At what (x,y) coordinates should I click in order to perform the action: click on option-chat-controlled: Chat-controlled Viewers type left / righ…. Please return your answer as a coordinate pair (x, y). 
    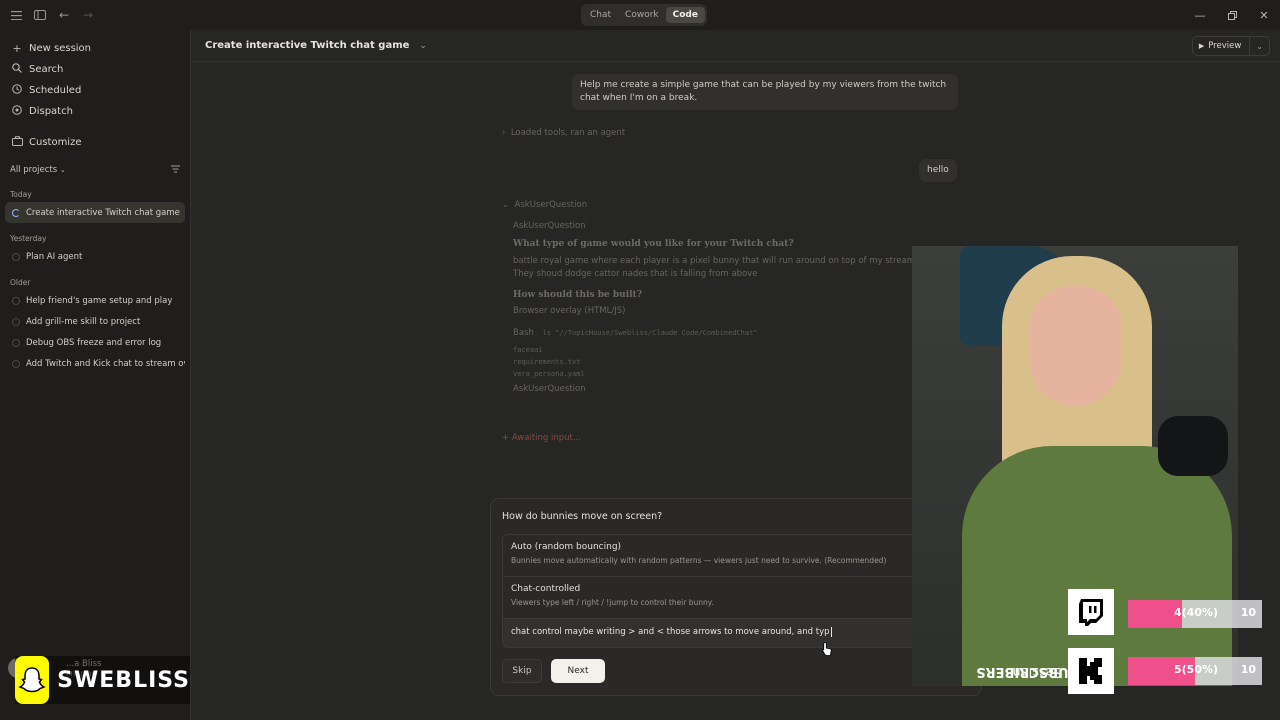
    Looking at the image, I should click on (737, 598).